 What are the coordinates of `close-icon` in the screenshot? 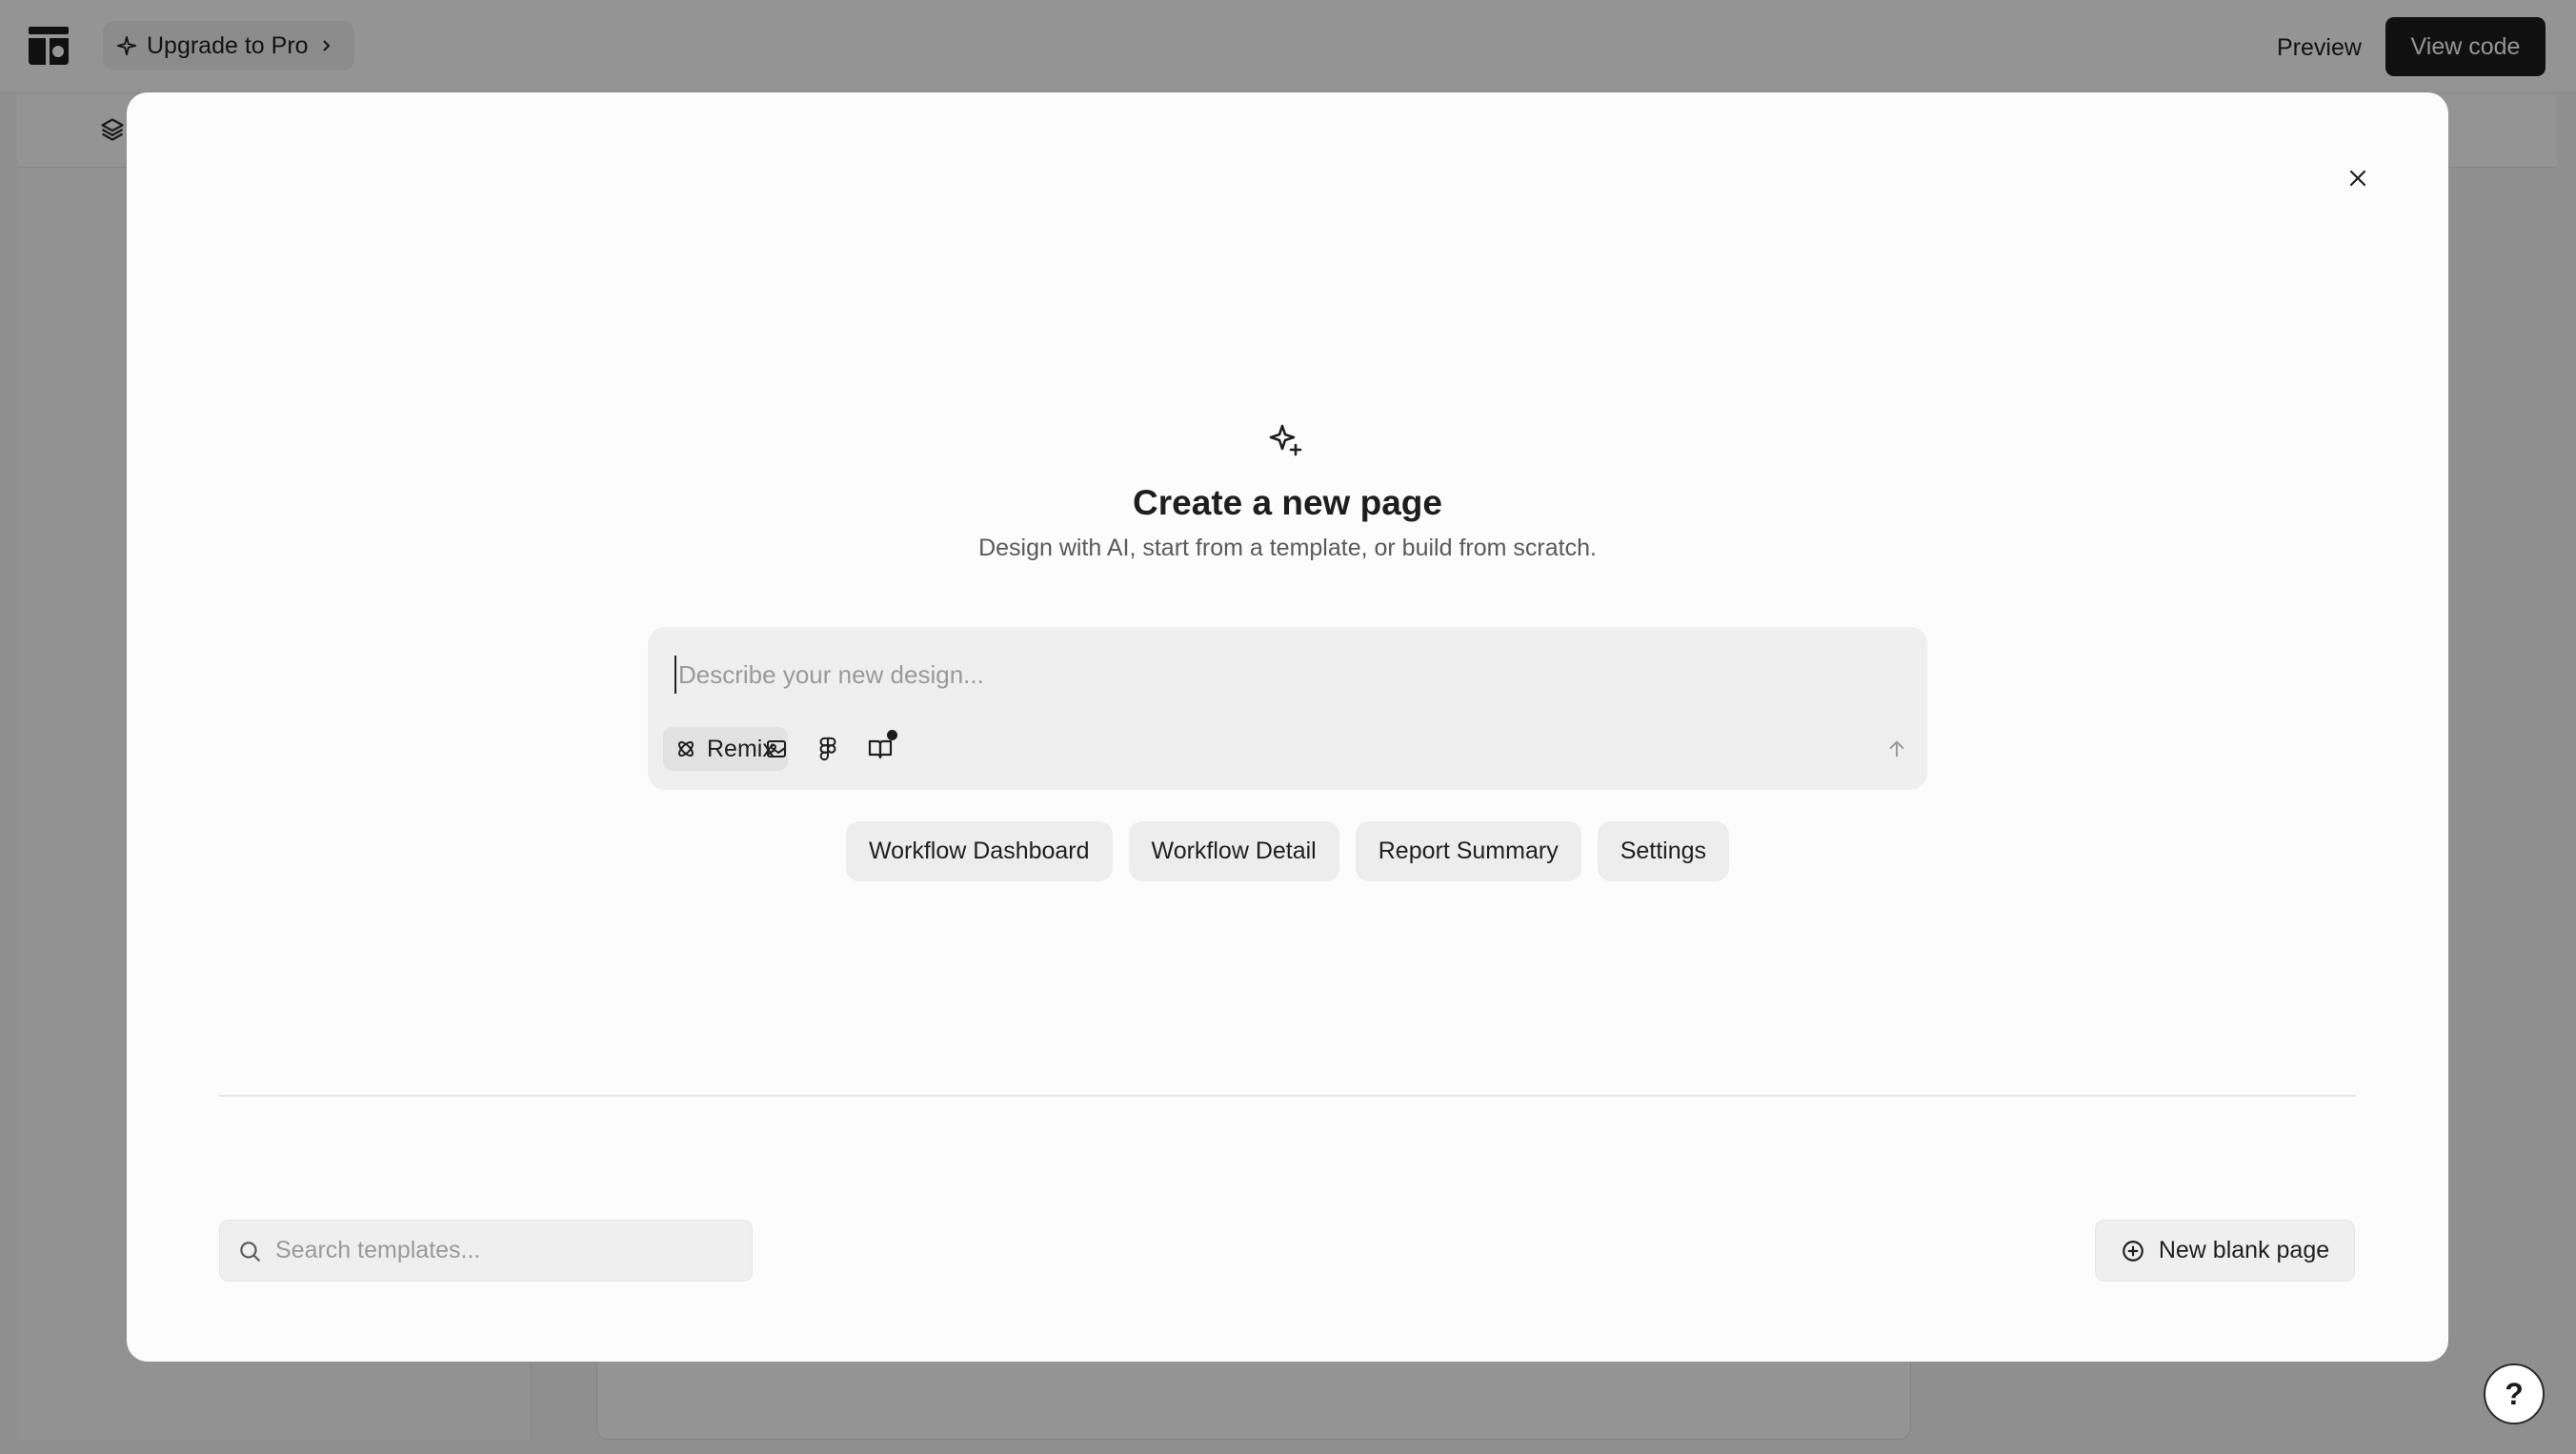 It's located at (2357, 179).